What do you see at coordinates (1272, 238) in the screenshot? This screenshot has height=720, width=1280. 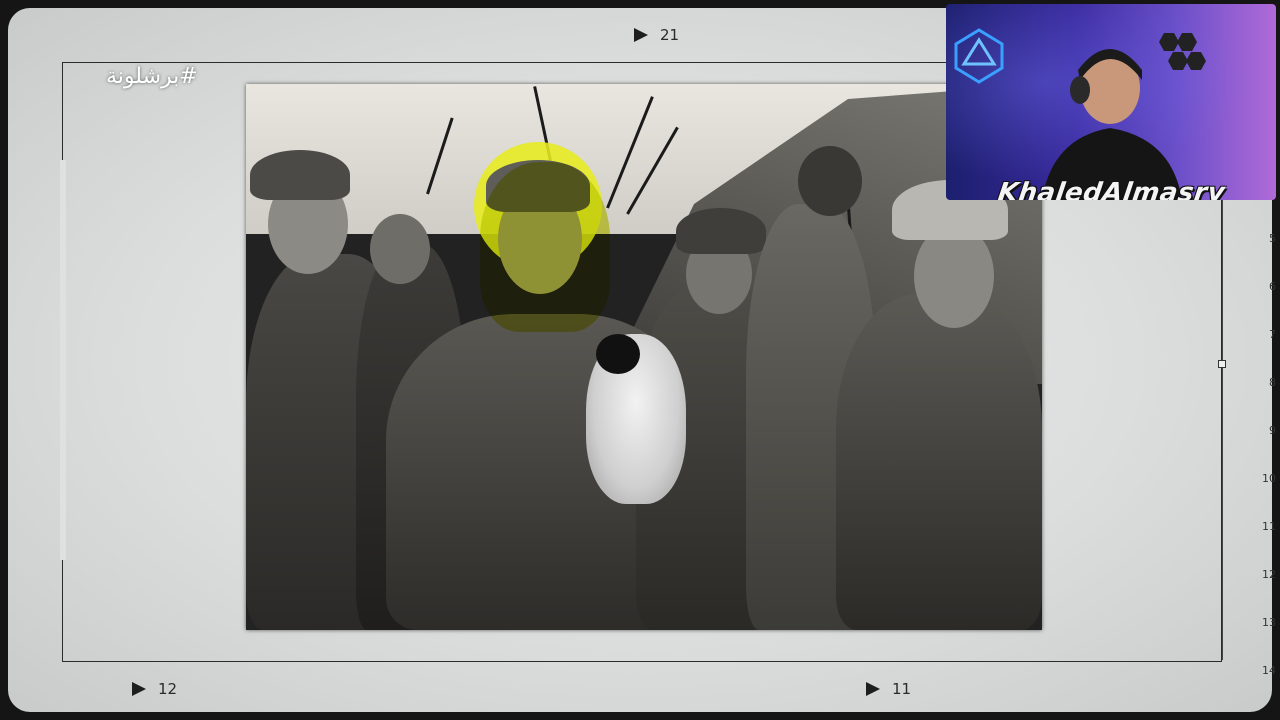 I see `ruler-tick: 5` at bounding box center [1272, 238].